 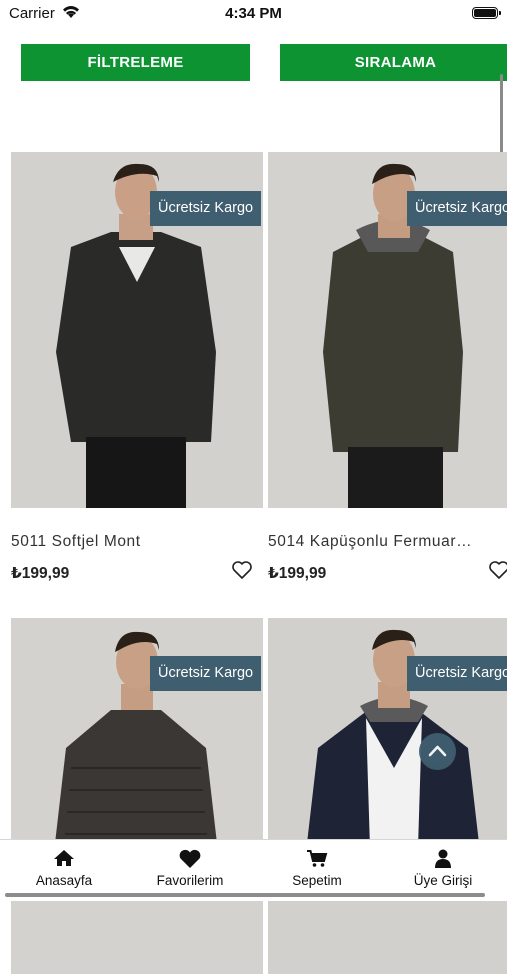 What do you see at coordinates (437, 751) in the screenshot?
I see `scroll-to-top-button` at bounding box center [437, 751].